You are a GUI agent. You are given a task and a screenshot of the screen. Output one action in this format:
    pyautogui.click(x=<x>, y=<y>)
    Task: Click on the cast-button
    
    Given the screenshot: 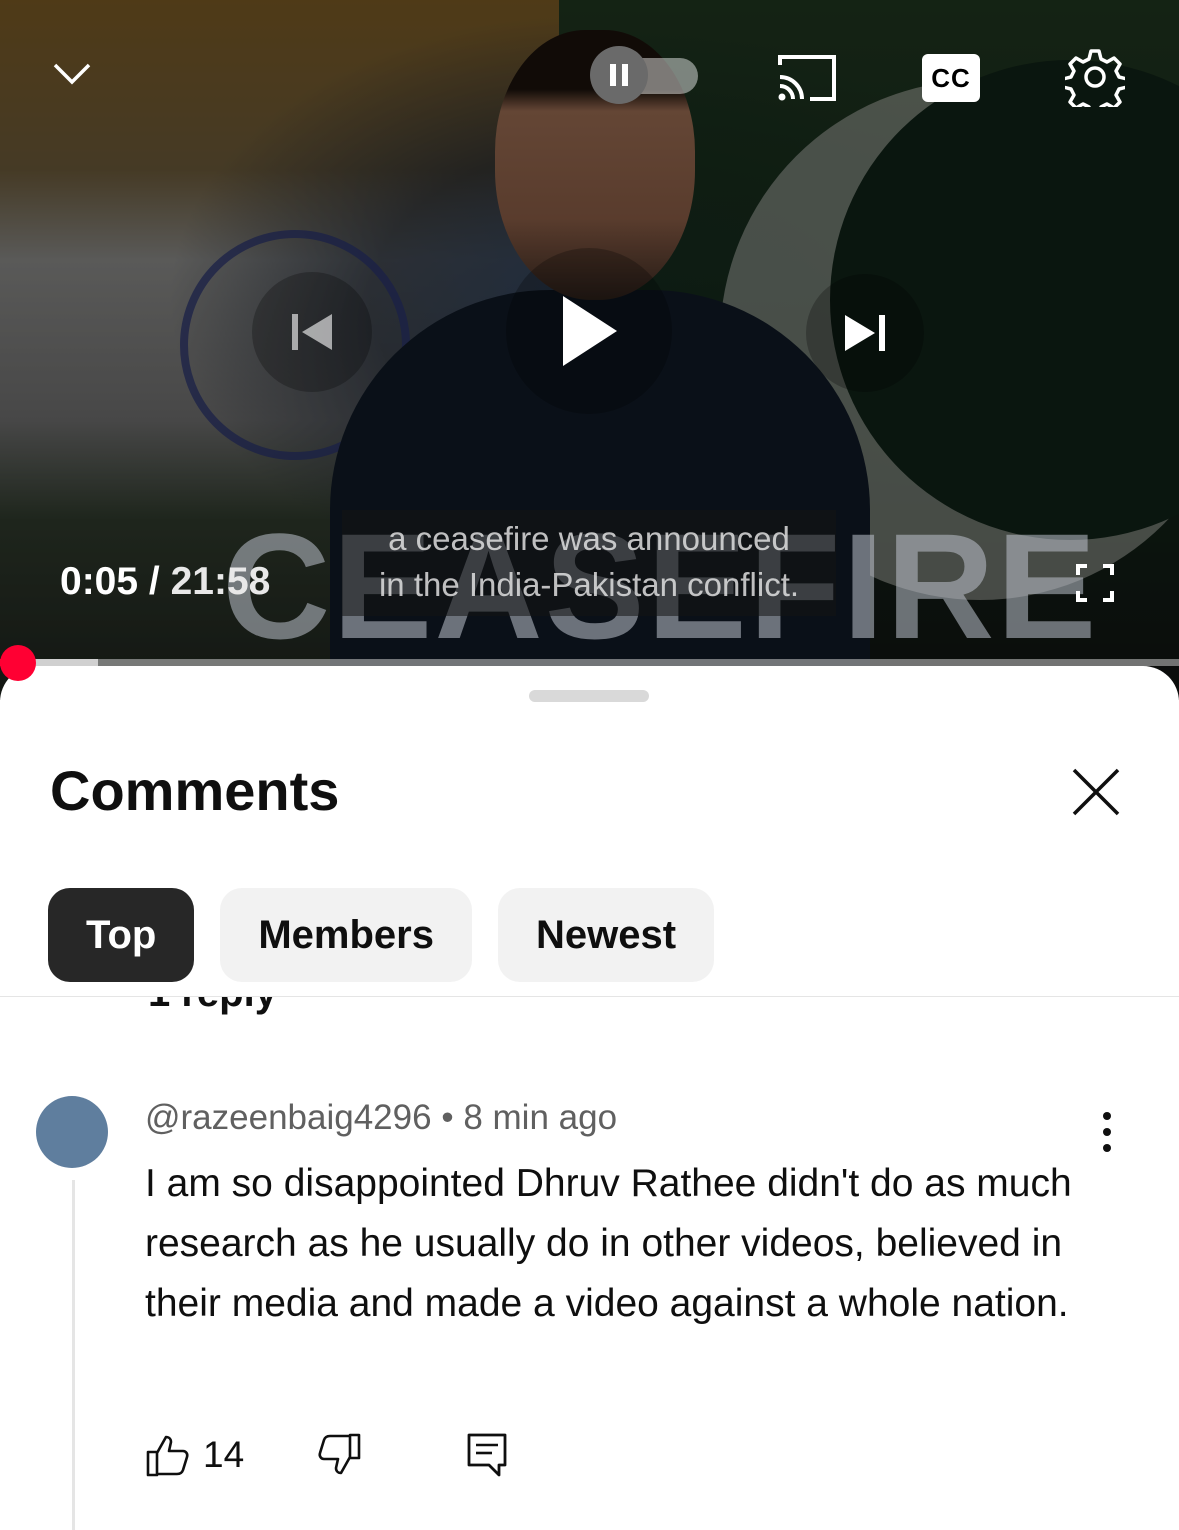 What is the action you would take?
    pyautogui.click(x=807, y=78)
    